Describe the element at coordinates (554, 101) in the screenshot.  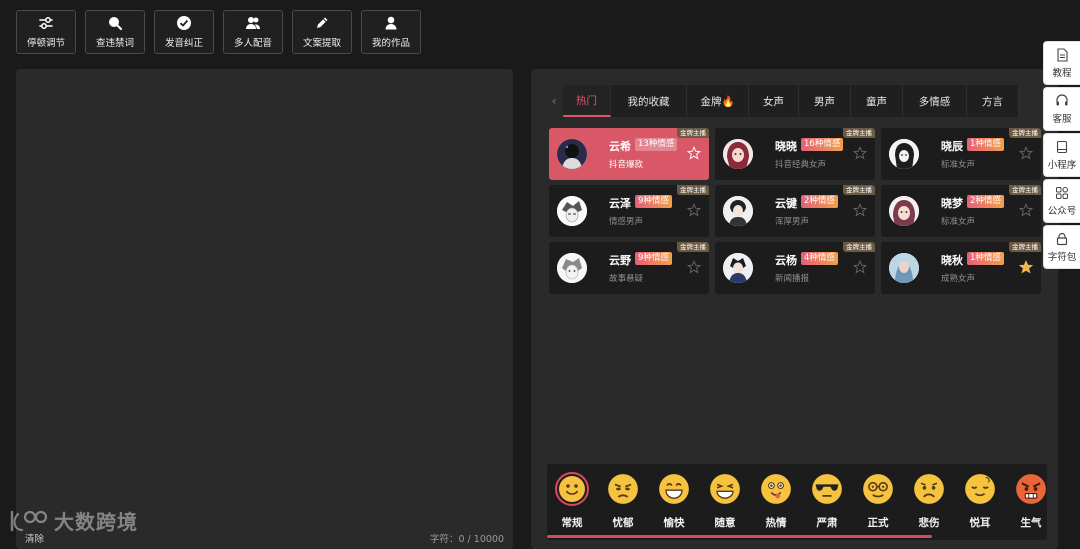
I see `tabs-prev-arrow-icon: ‹` at that location.